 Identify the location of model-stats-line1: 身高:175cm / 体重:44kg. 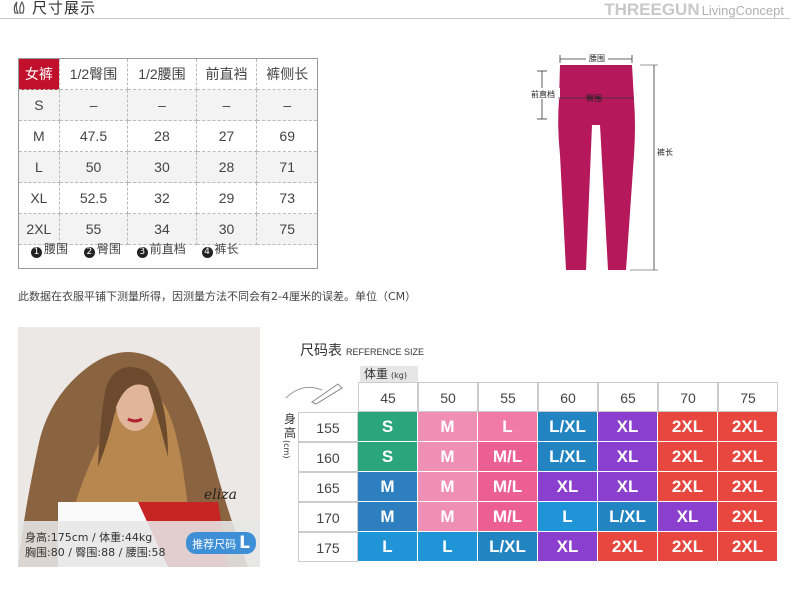
(89, 537).